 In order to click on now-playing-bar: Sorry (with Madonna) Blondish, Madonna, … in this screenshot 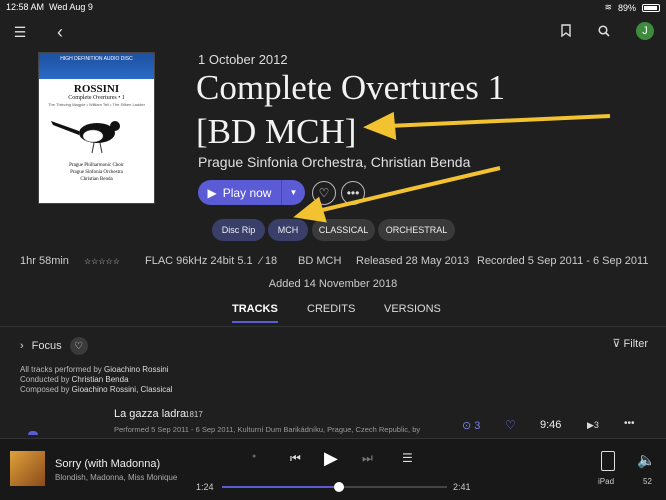, I will do `click(333, 469)`.